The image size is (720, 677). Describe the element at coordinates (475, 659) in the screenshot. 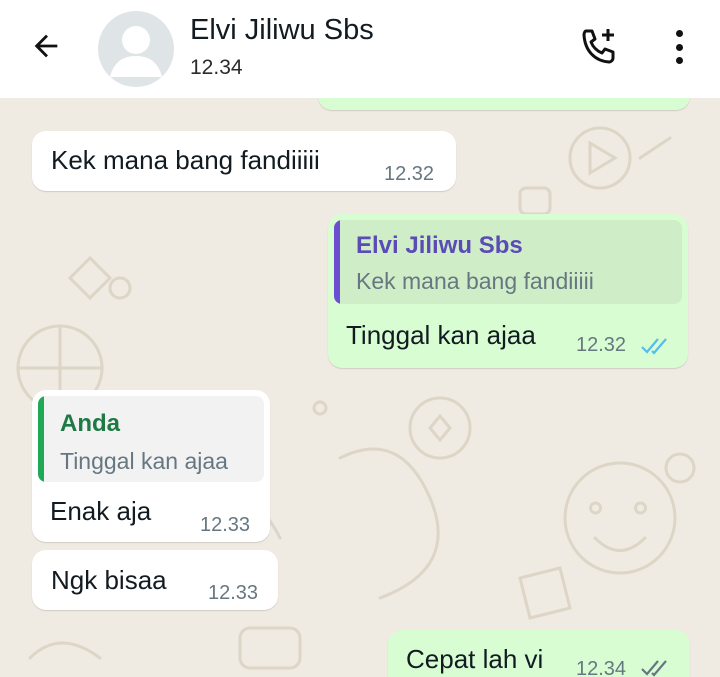

I see `message-text: Cepat lah vi` at that location.